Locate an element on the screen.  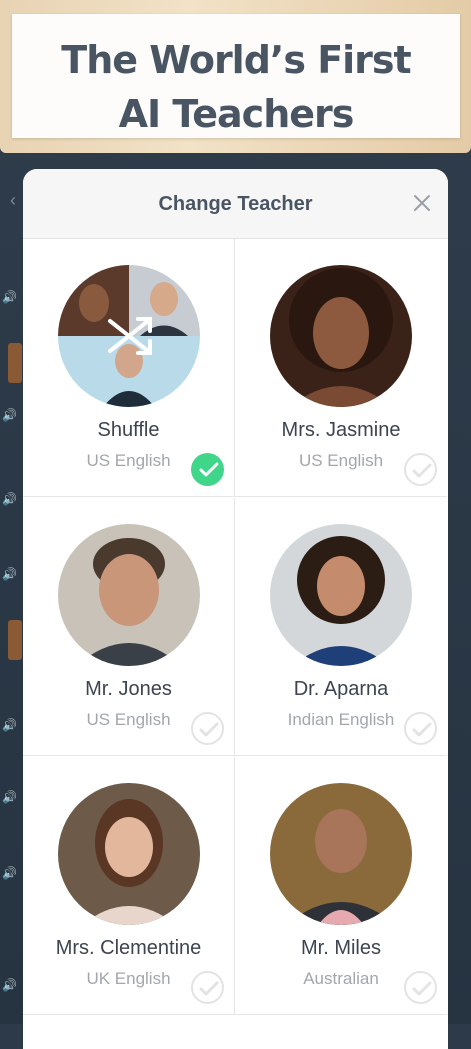
close-button is located at coordinates (422, 203).